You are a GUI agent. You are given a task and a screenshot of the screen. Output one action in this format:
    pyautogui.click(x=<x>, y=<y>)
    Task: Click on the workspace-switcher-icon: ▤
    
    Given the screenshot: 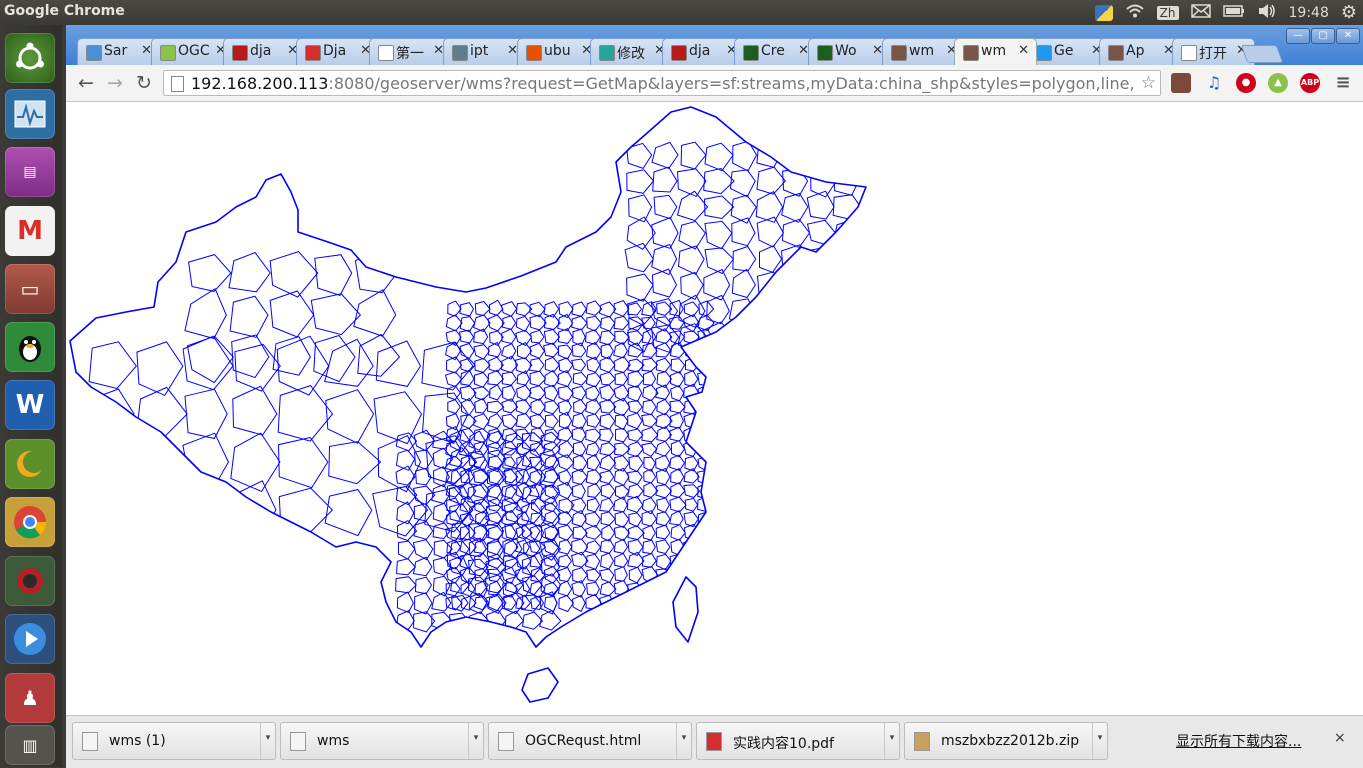 What is the action you would take?
    pyautogui.click(x=30, y=172)
    